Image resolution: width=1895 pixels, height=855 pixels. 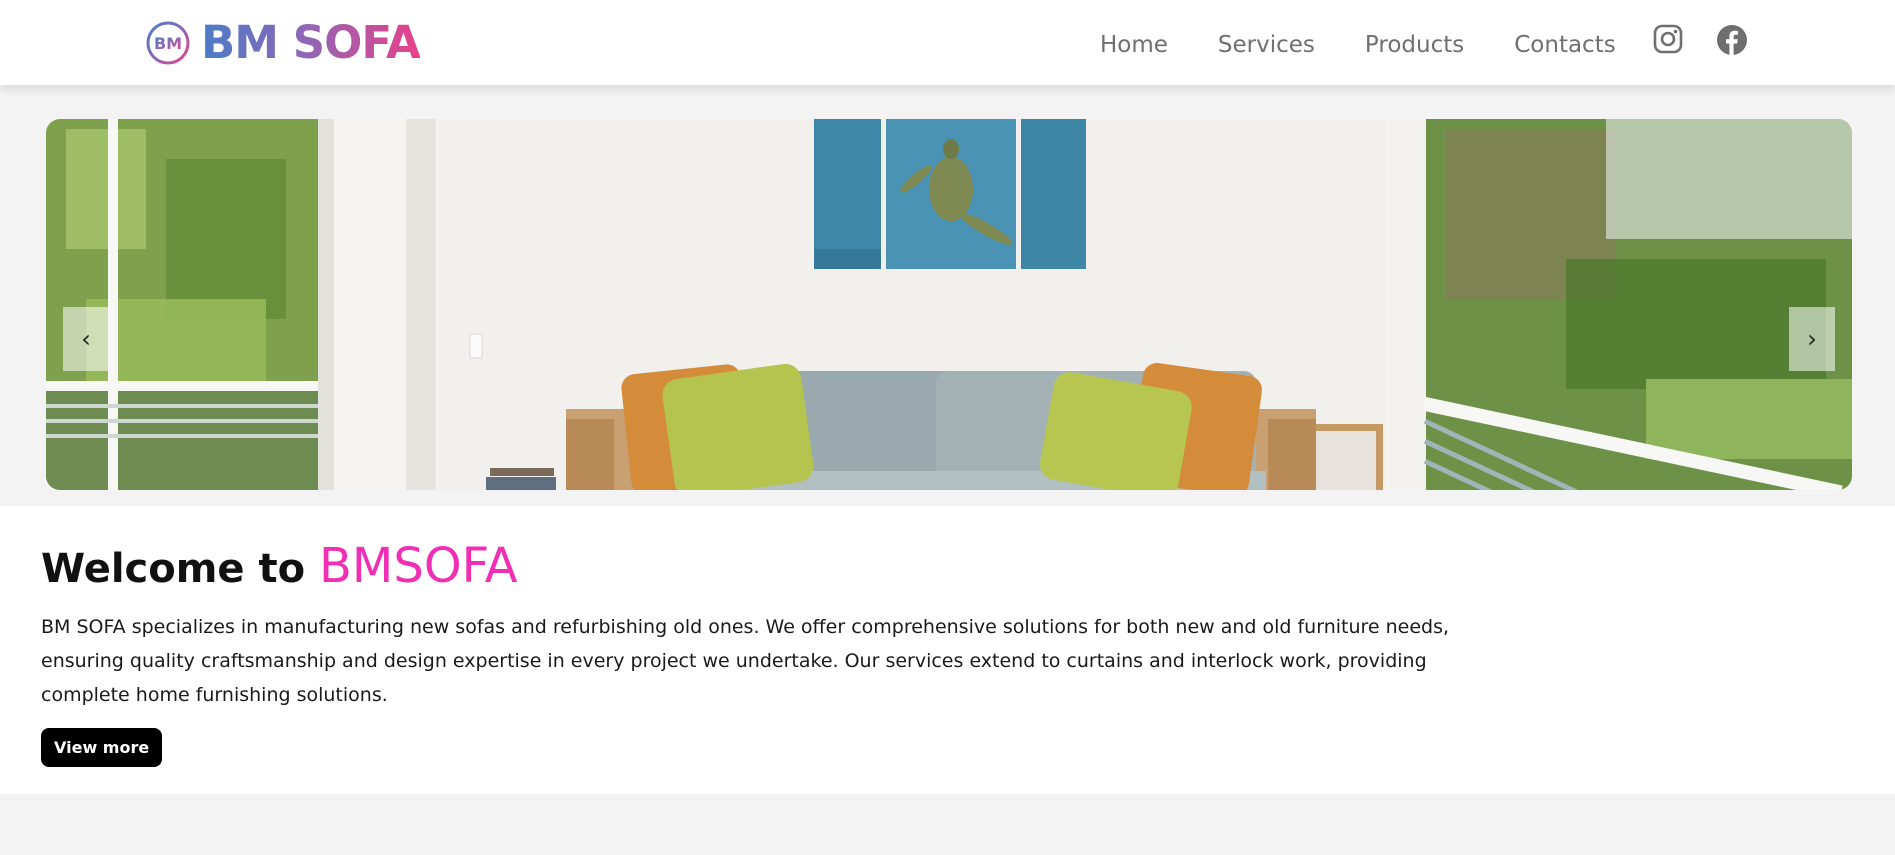 What do you see at coordinates (86, 339) in the screenshot?
I see `carousel-prev-button: ‹` at bounding box center [86, 339].